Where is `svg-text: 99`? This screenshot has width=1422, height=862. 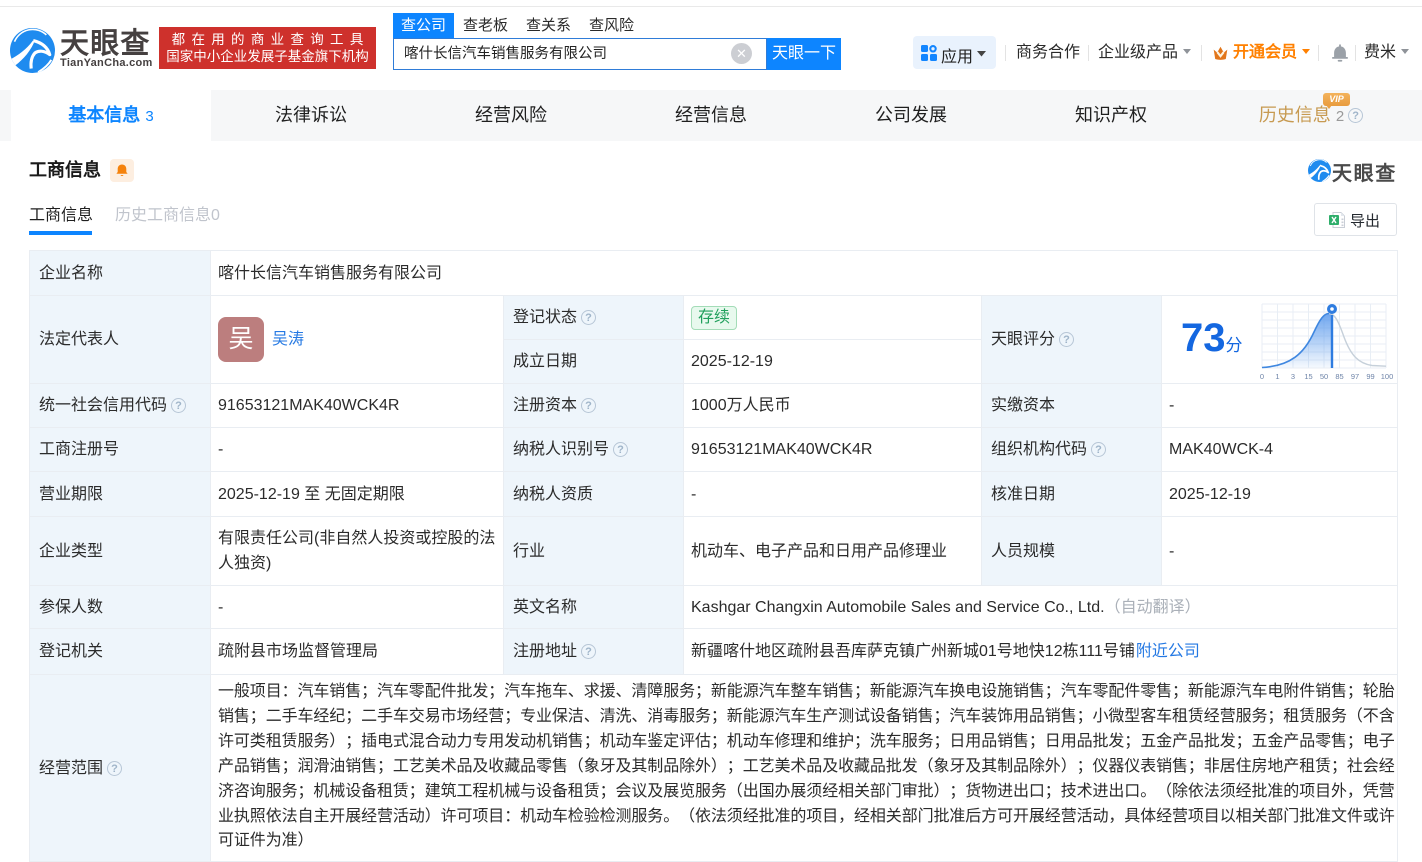
svg-text: 99 is located at coordinates (1370, 376).